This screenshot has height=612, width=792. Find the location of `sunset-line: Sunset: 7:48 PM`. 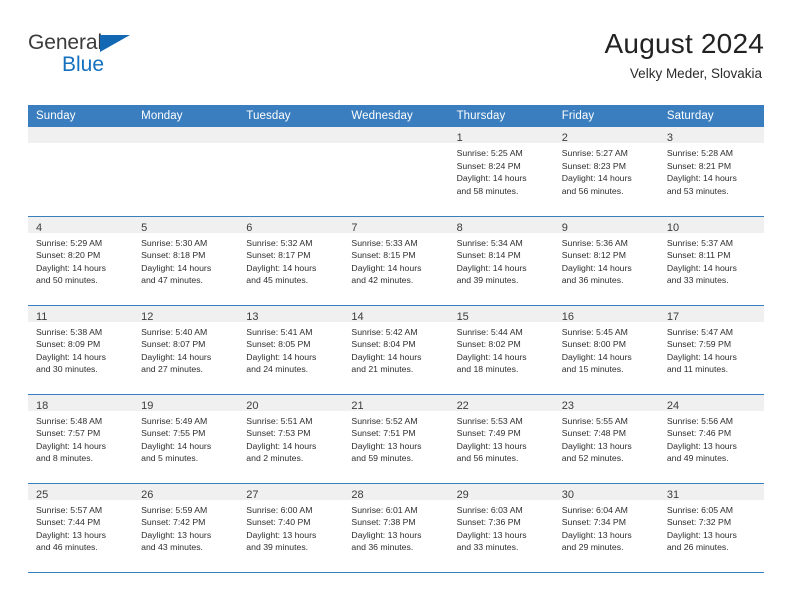

sunset-line: Sunset: 7:48 PM is located at coordinates (593, 433).